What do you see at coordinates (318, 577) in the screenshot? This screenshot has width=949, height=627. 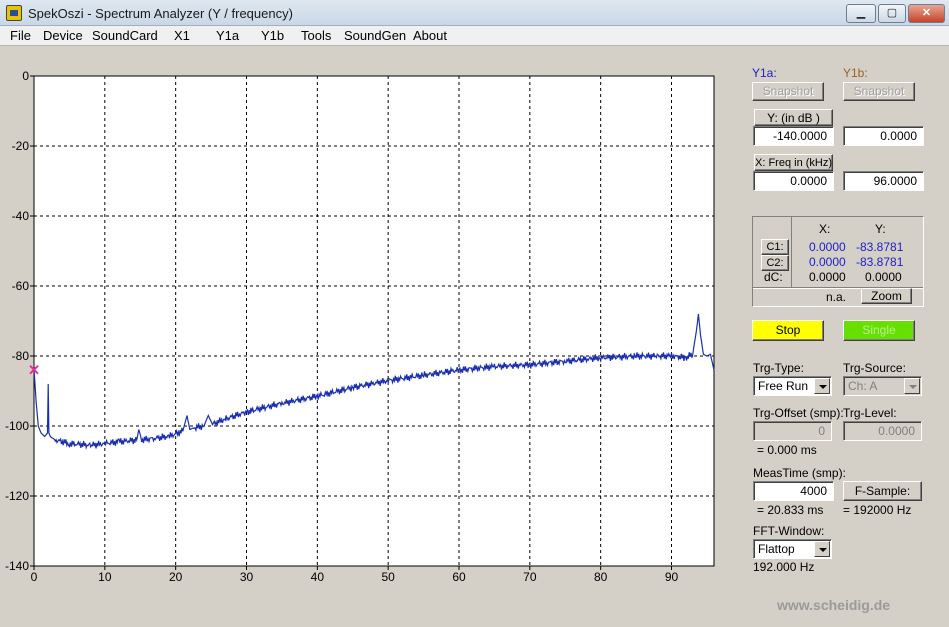 I see `x-tick-label: 40` at bounding box center [318, 577].